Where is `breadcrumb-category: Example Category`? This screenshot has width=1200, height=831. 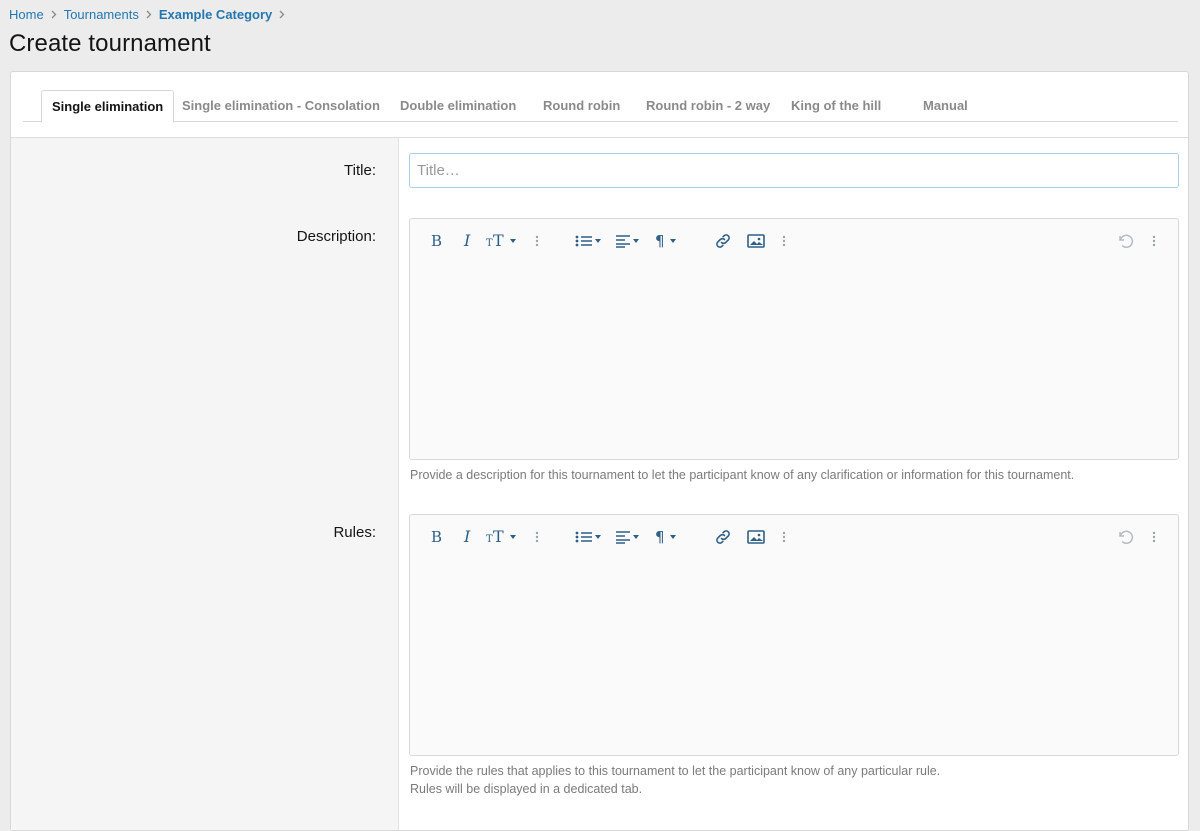 breadcrumb-category: Example Category is located at coordinates (215, 14).